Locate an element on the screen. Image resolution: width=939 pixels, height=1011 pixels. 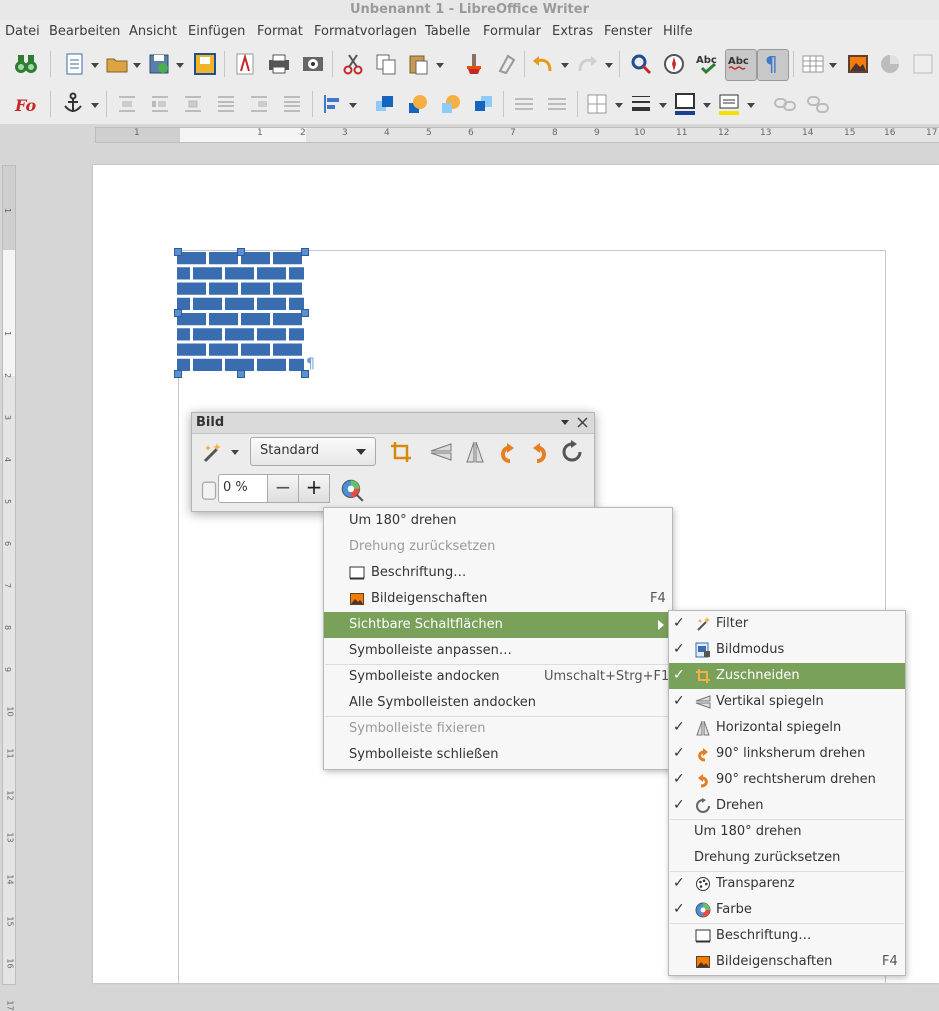
spellcheck-icon: Abc is located at coordinates (707, 64).